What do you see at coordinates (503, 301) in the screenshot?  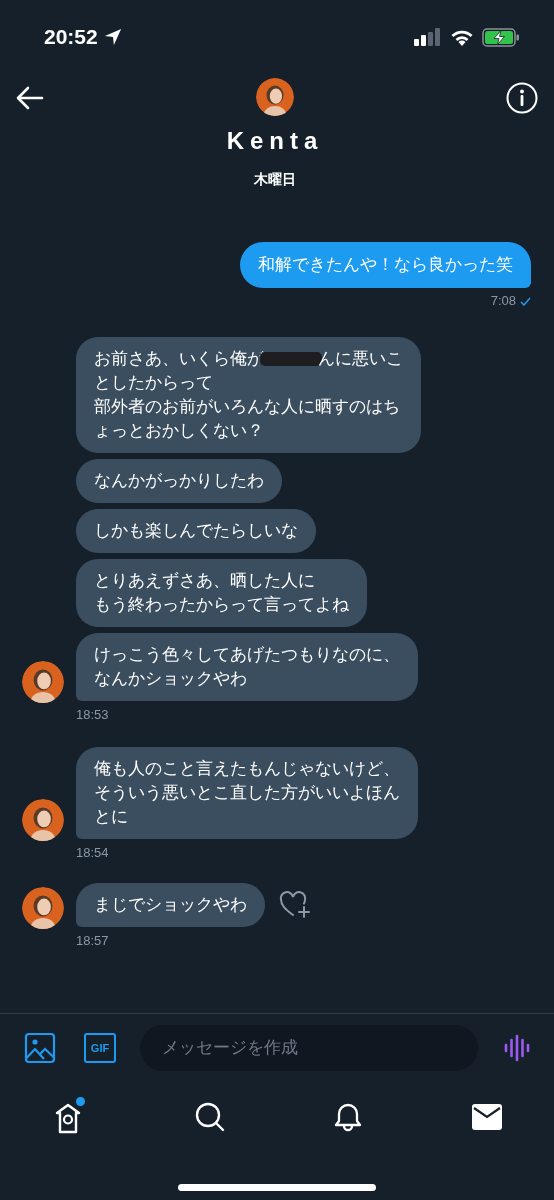 I see `message-time: 7:08` at bounding box center [503, 301].